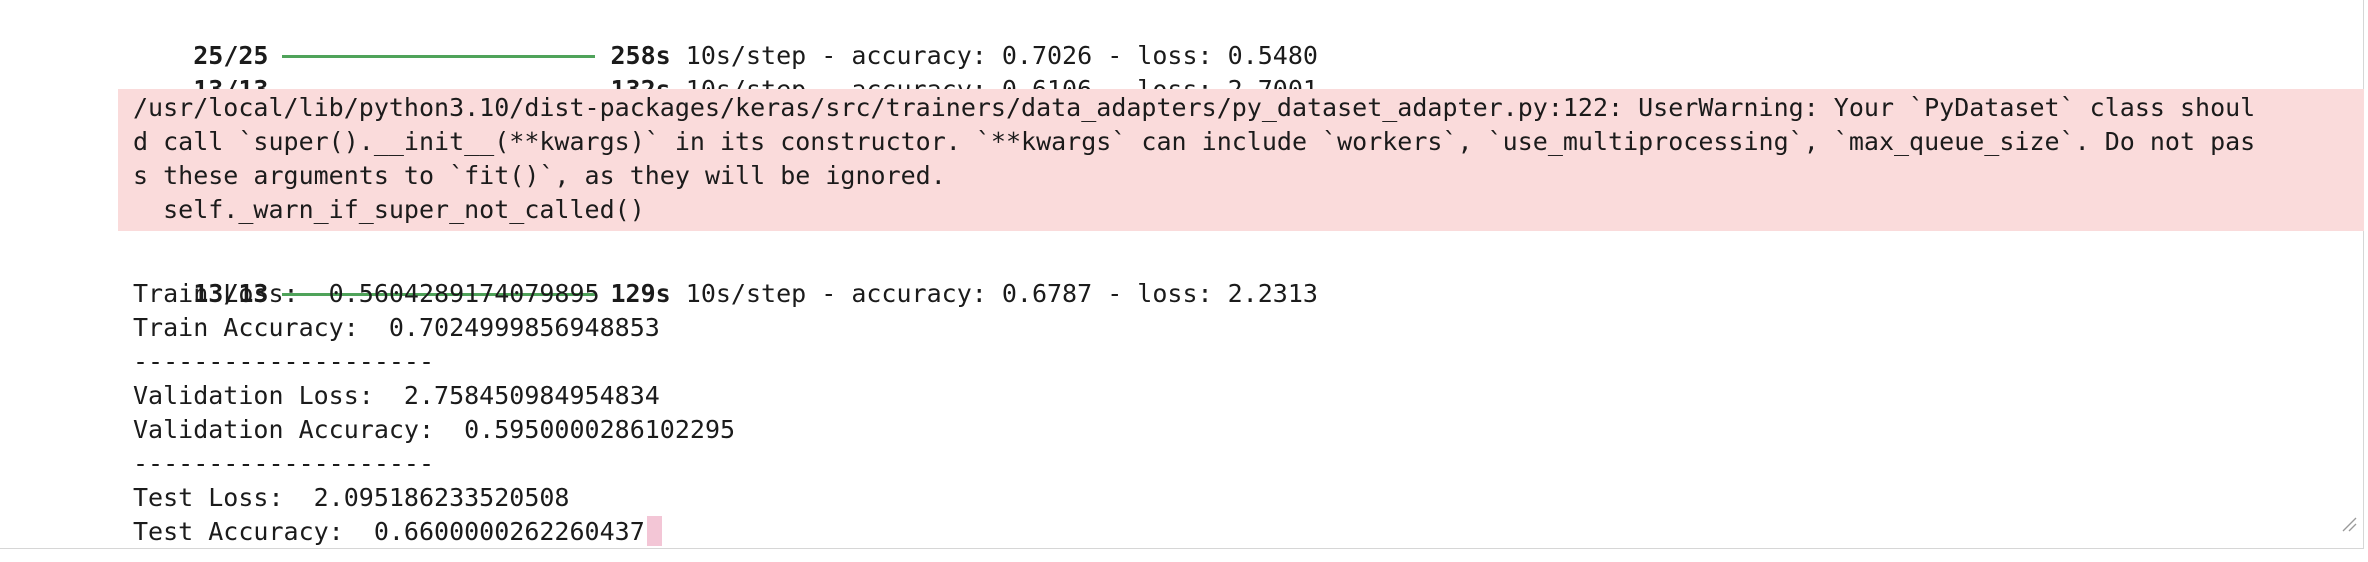  Describe the element at coordinates (654, 531) in the screenshot. I see `text-cursor` at that location.